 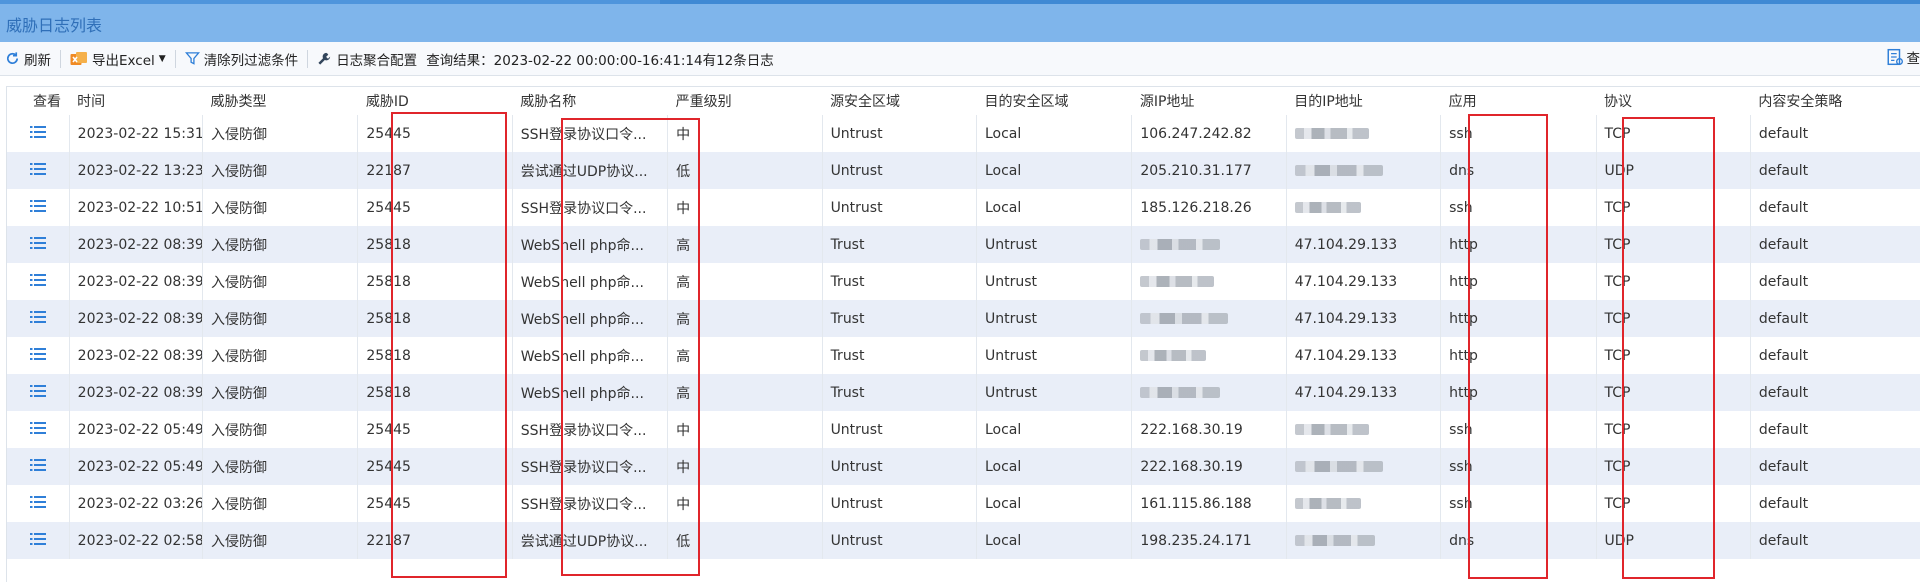 I want to click on cell-src-ip: 106.247.242.82, so click(x=1209, y=133).